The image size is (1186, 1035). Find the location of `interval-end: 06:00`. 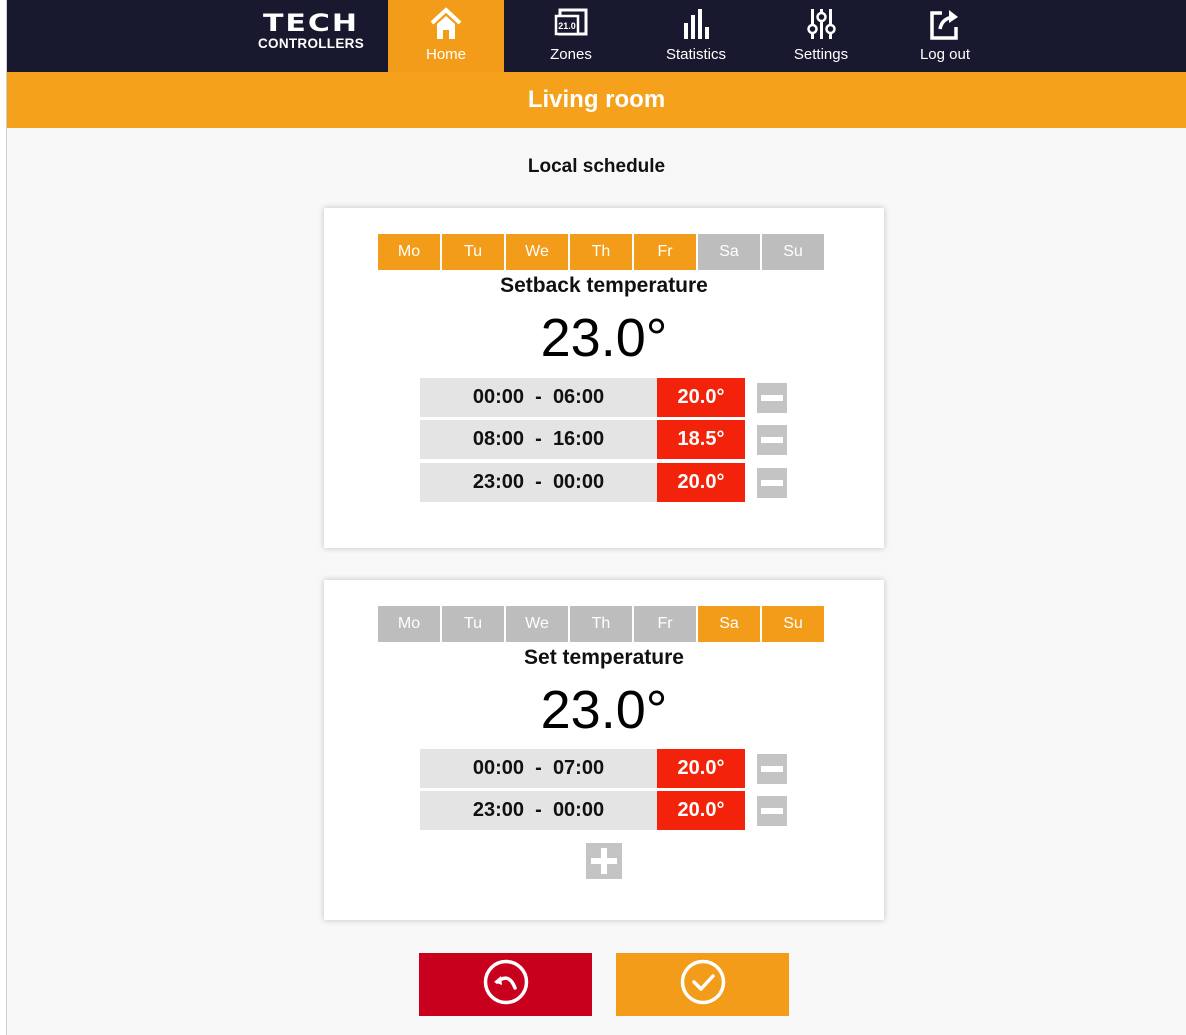

interval-end: 06:00 is located at coordinates (578, 397).